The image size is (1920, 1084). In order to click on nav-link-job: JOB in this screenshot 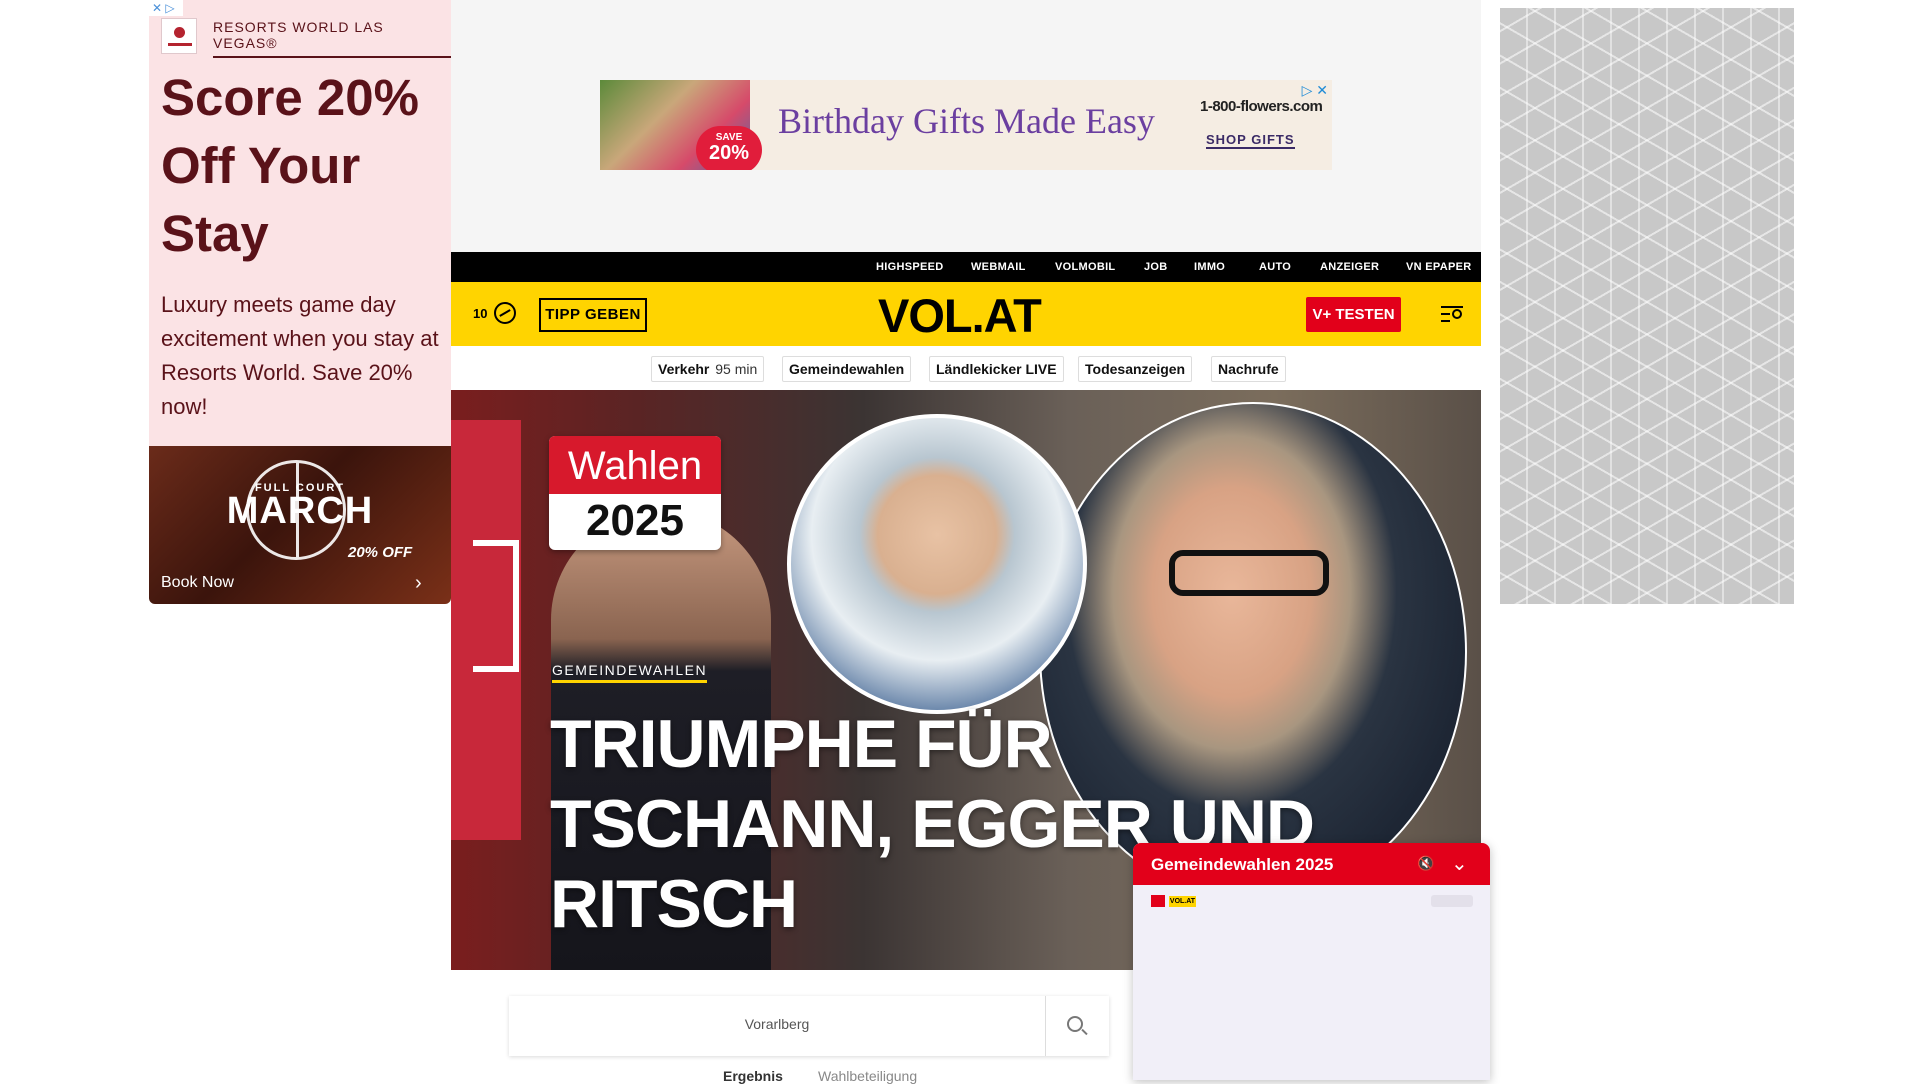, I will do `click(1156, 267)`.